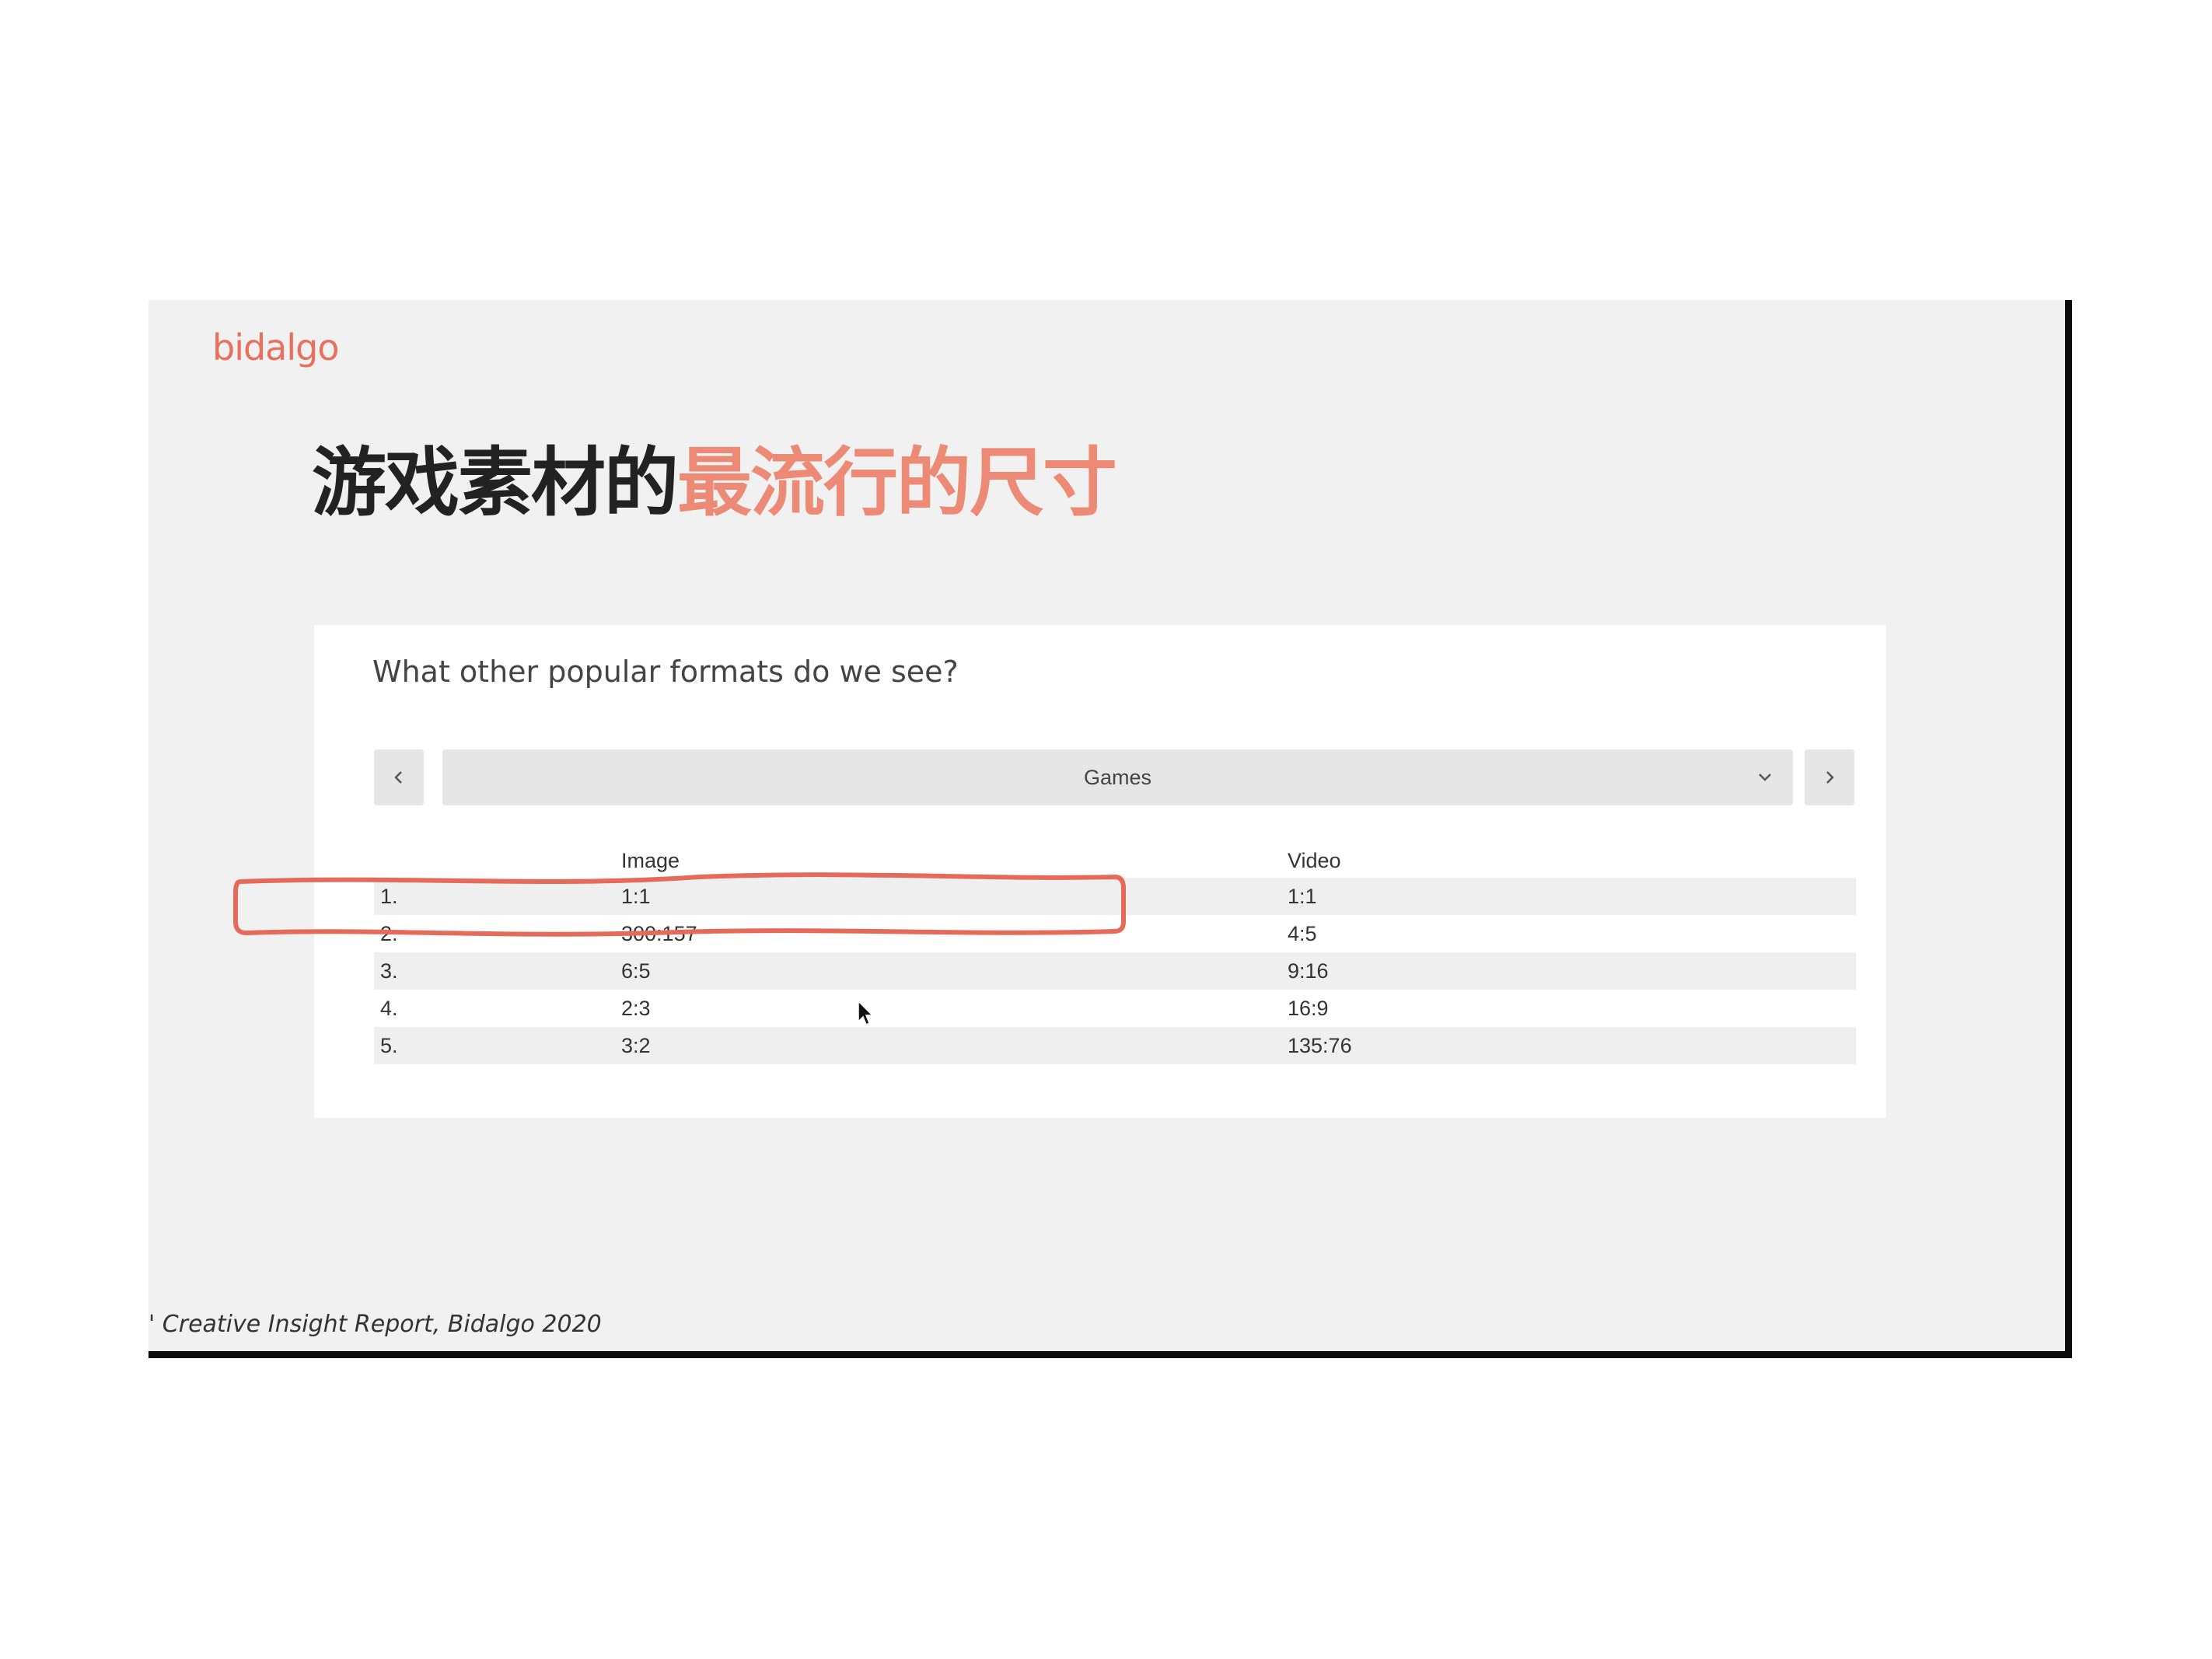 The height and width of the screenshot is (1659, 2212). Describe the element at coordinates (1314, 861) in the screenshot. I see `column-header-video: Video` at that location.